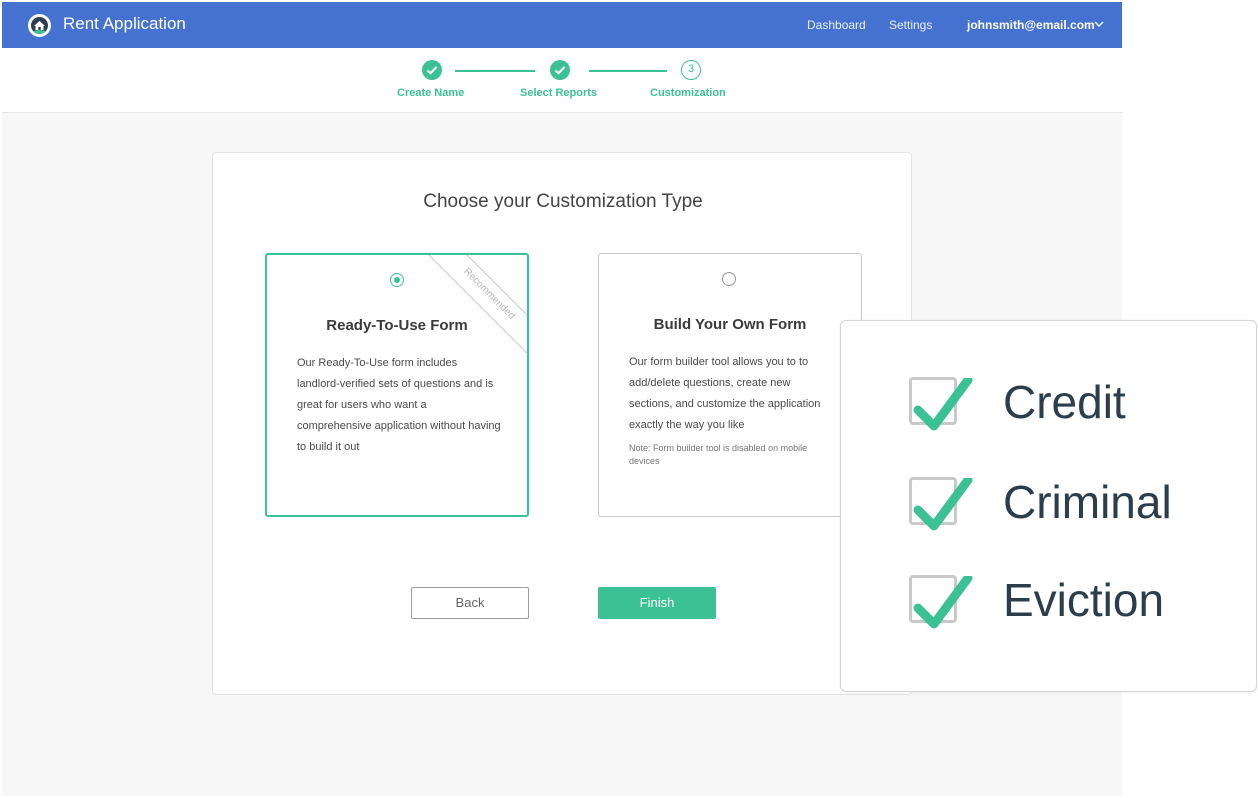 This screenshot has width=1258, height=798. Describe the element at coordinates (397, 325) in the screenshot. I see `option-title: Ready-To-Use Form` at that location.